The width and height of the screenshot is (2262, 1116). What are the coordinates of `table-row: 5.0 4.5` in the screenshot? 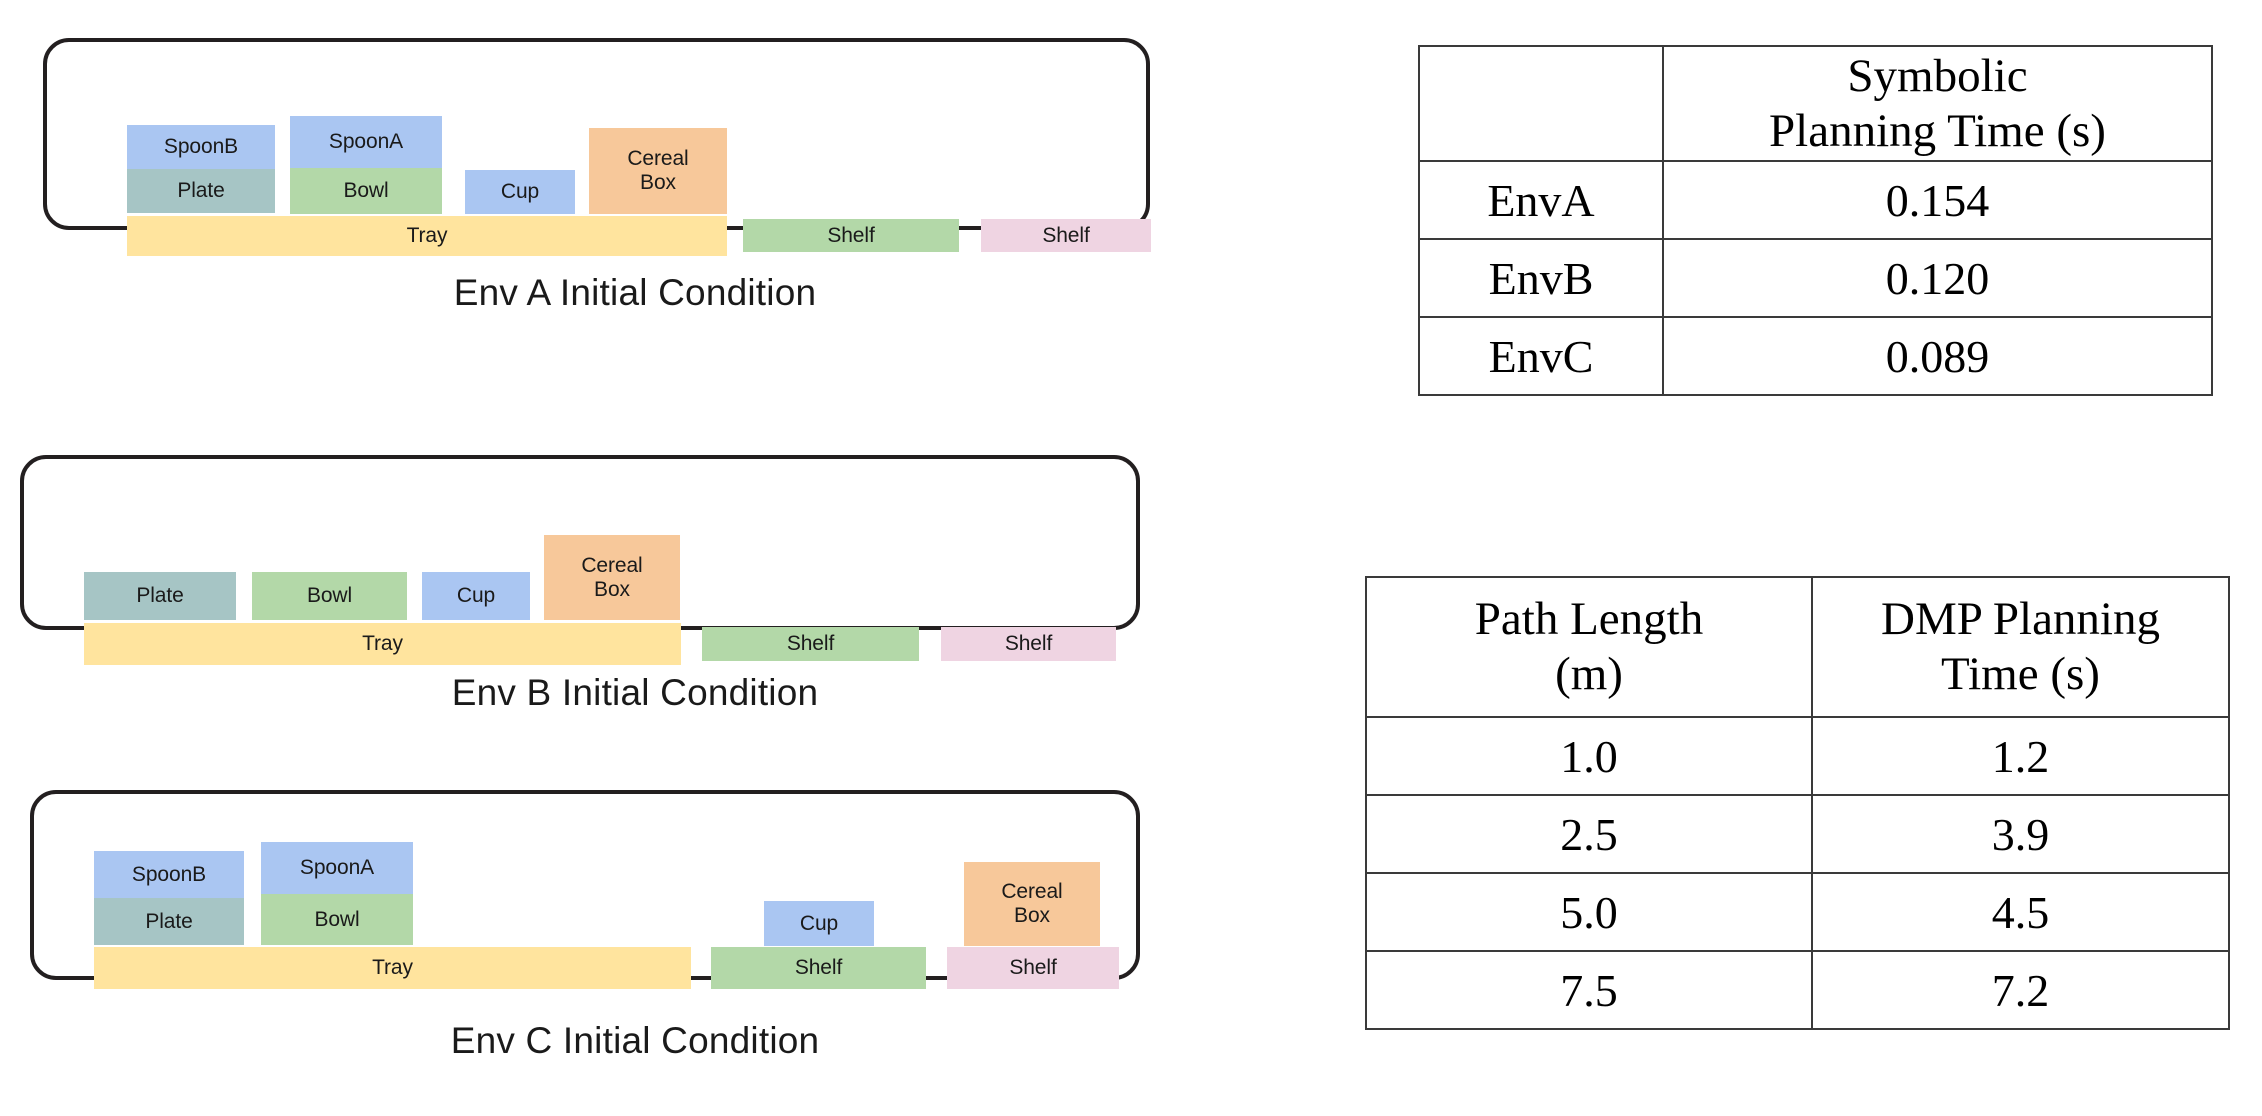 It's located at (1797, 912).